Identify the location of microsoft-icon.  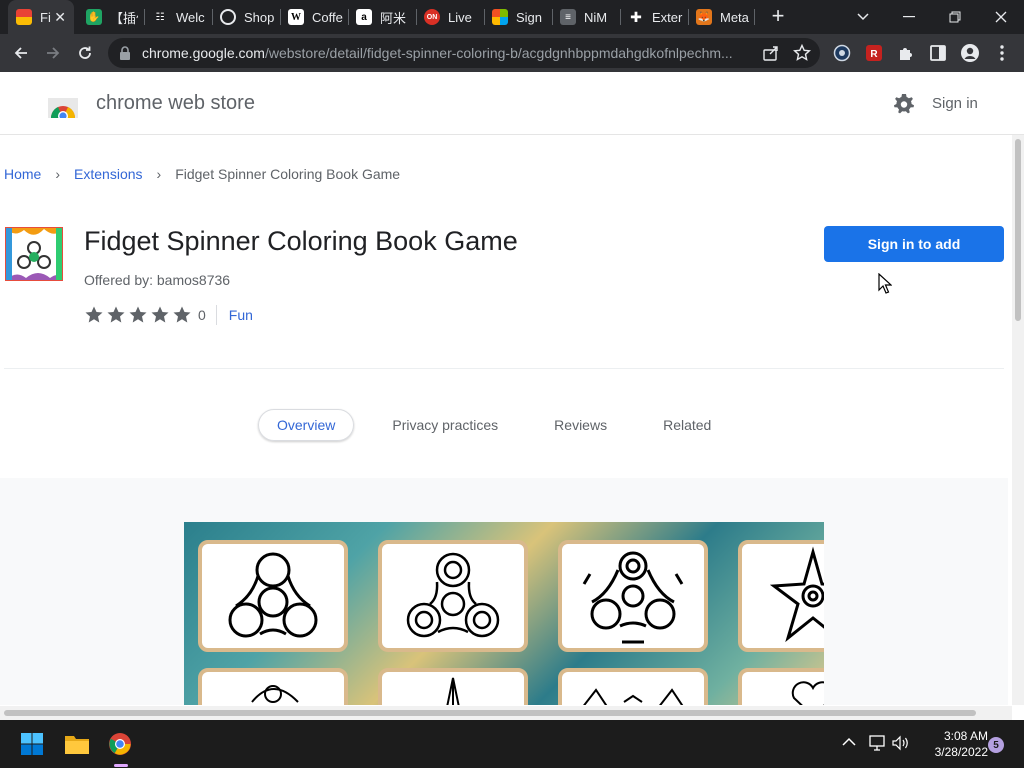
(500, 17).